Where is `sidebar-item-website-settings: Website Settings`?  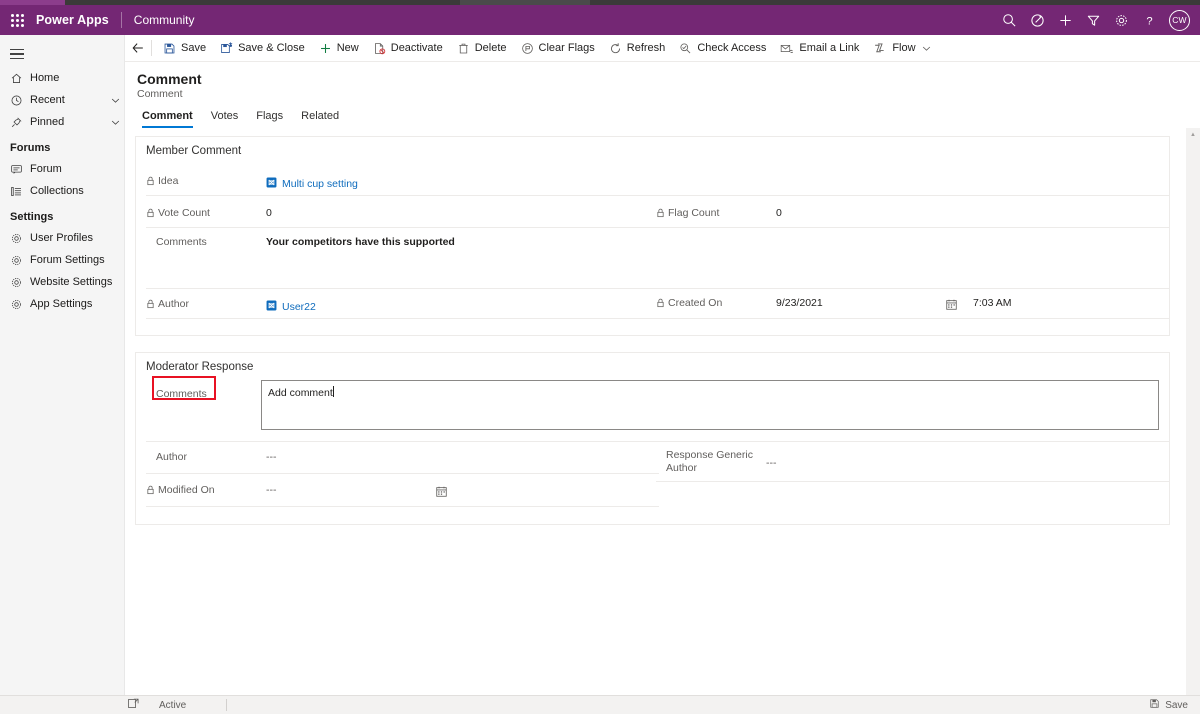
sidebar-item-website-settings: Website Settings is located at coordinates (62, 282).